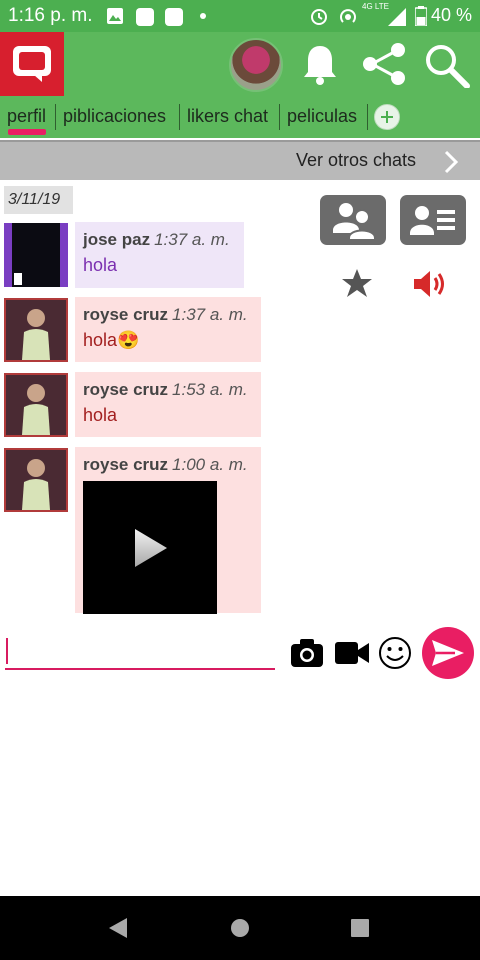 This screenshot has width=480, height=960. What do you see at coordinates (451, 15) in the screenshot?
I see `battery-percent: 40 %` at bounding box center [451, 15].